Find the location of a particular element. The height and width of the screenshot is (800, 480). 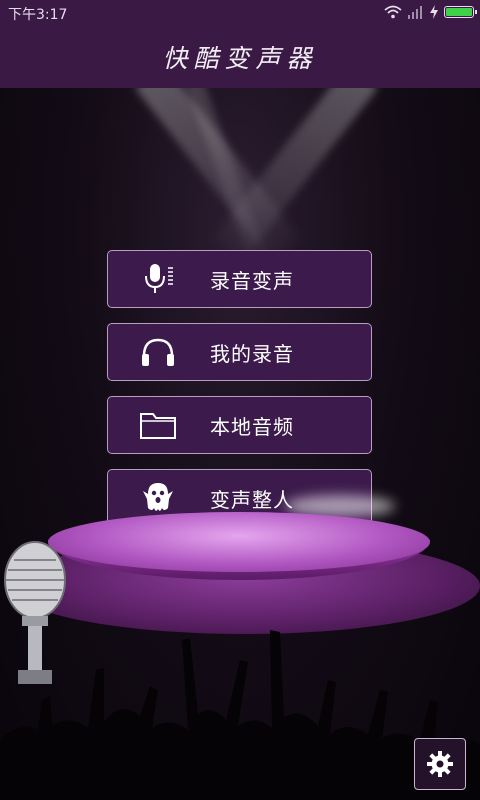

my-recordings-button: 我的录音 is located at coordinates (239, 352).